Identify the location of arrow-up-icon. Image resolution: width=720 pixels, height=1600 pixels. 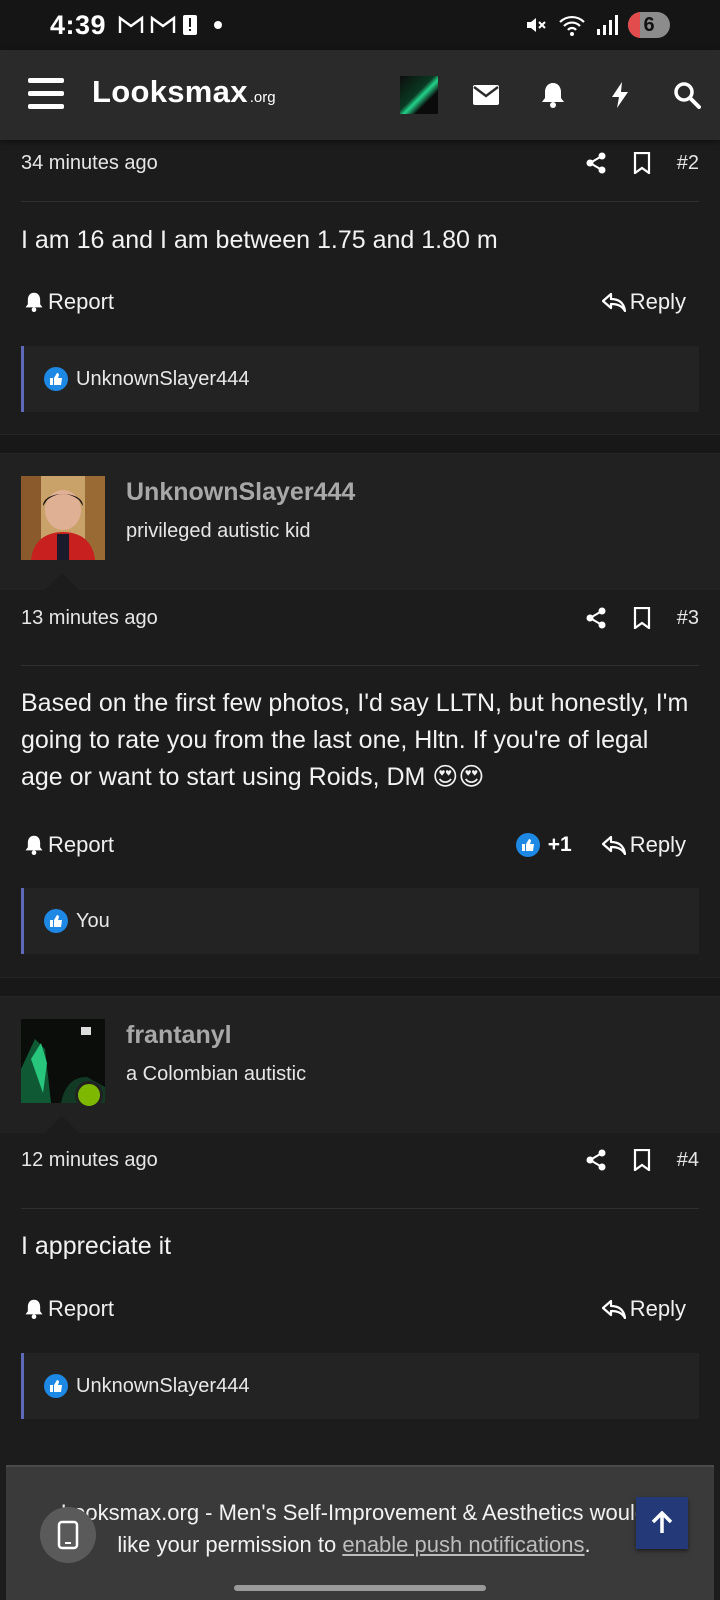
(662, 1522).